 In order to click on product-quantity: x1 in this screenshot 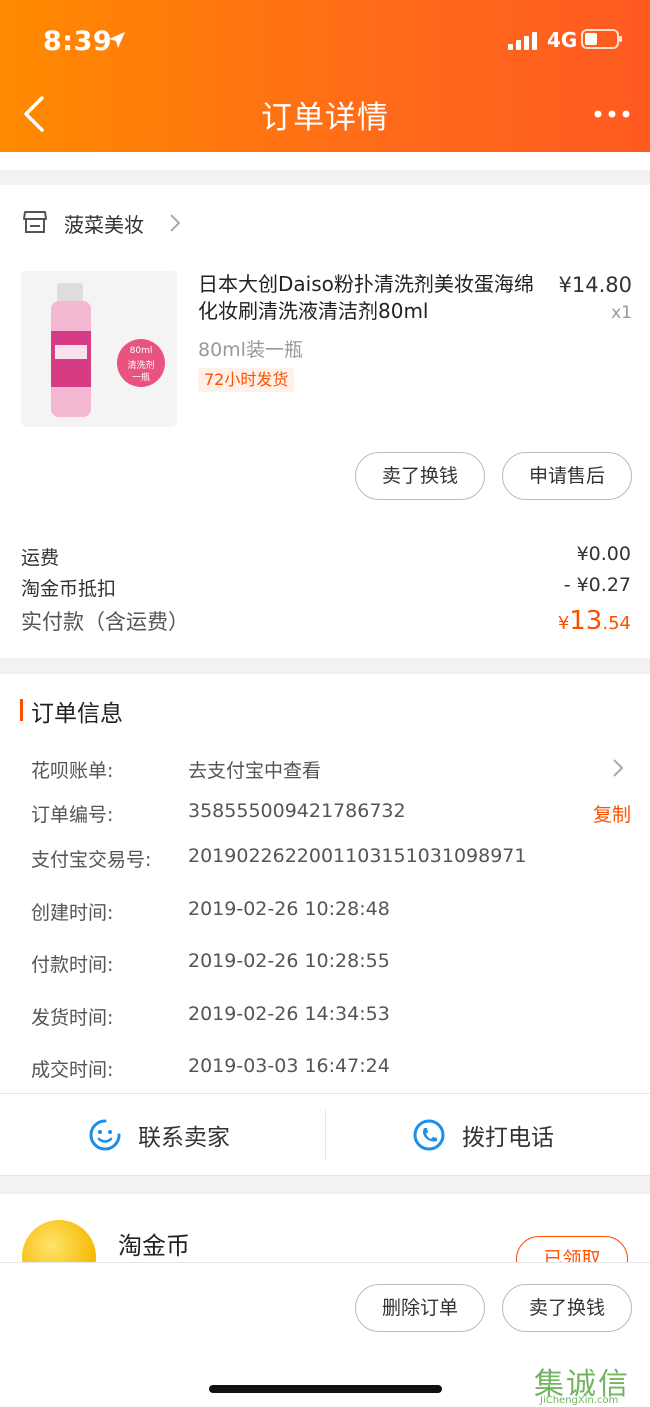, I will do `click(621, 313)`.